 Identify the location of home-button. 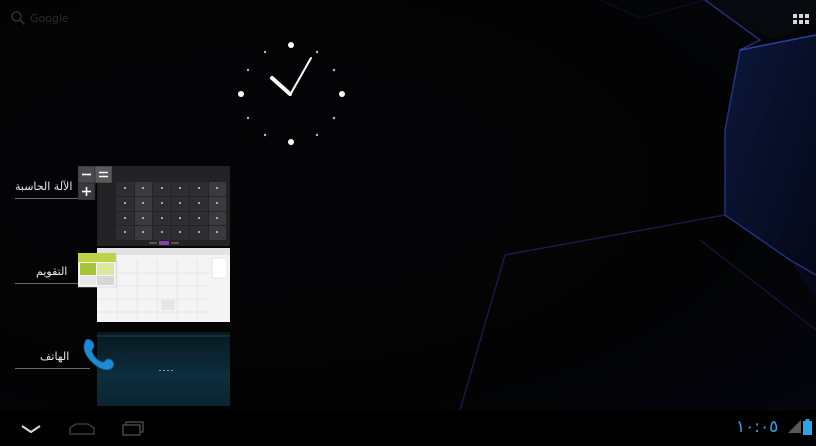
(82, 428).